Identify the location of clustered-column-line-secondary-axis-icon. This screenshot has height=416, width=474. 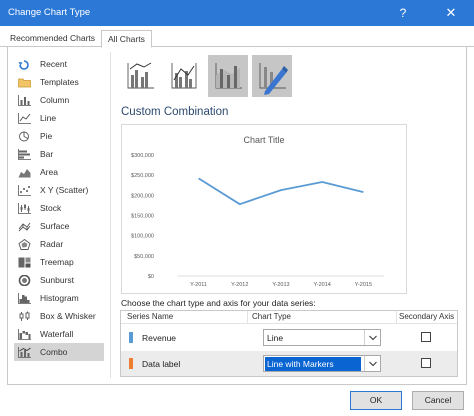
(184, 76).